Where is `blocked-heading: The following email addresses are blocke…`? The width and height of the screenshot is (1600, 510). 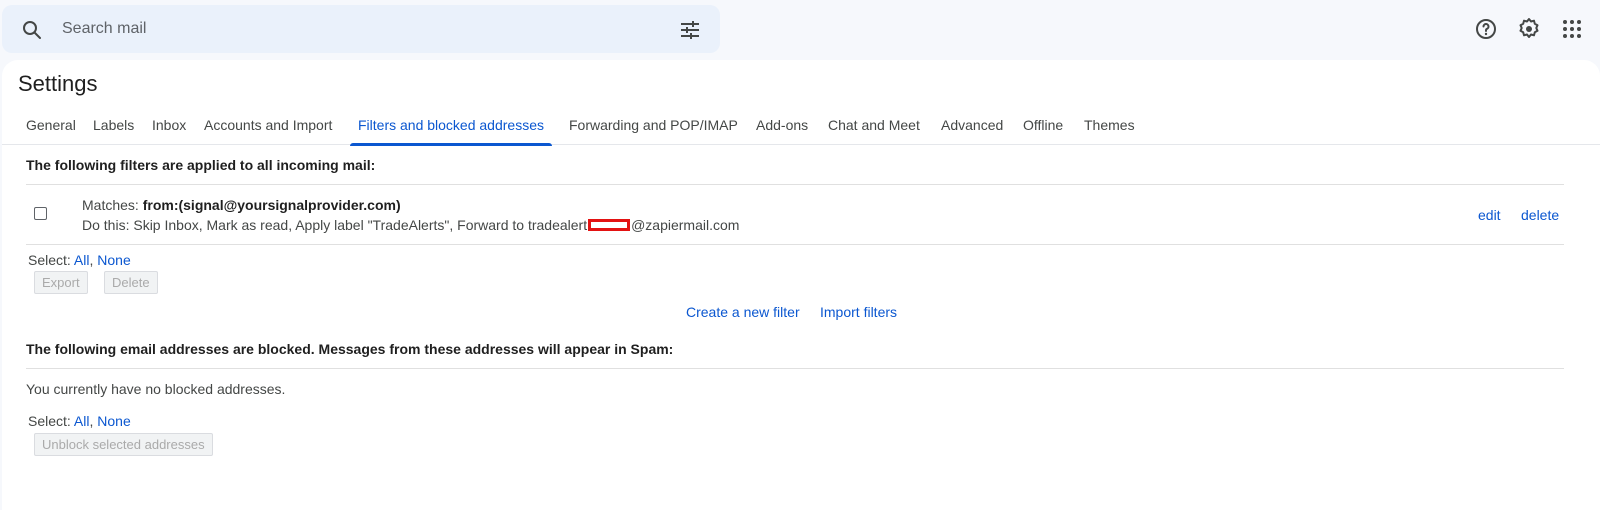 blocked-heading: The following email addresses are blocke… is located at coordinates (350, 349).